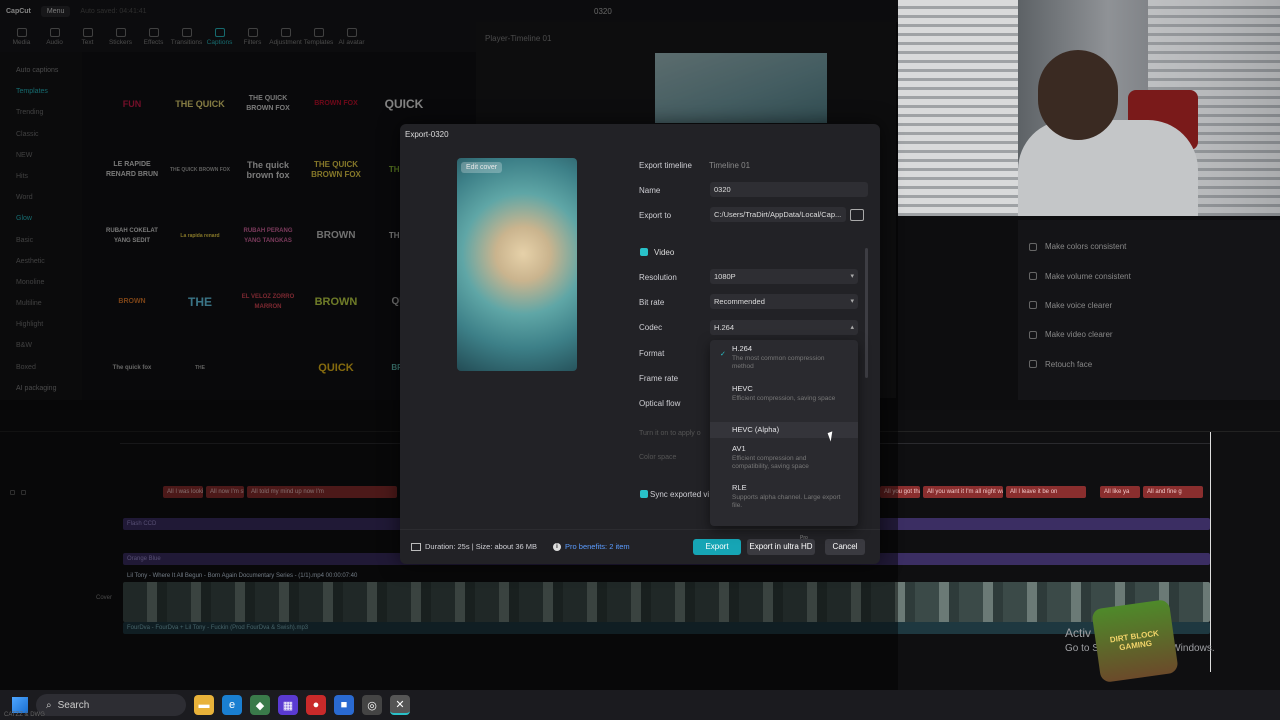  Describe the element at coordinates (739, 487) in the screenshot. I see `option-name: RLE` at that location.